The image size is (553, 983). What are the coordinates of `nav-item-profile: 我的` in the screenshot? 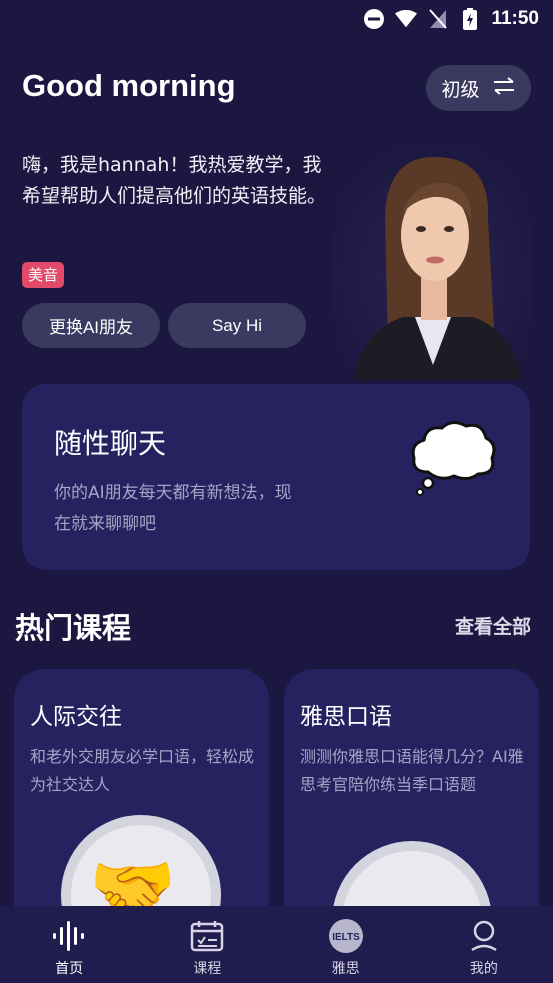 It's located at (484, 944).